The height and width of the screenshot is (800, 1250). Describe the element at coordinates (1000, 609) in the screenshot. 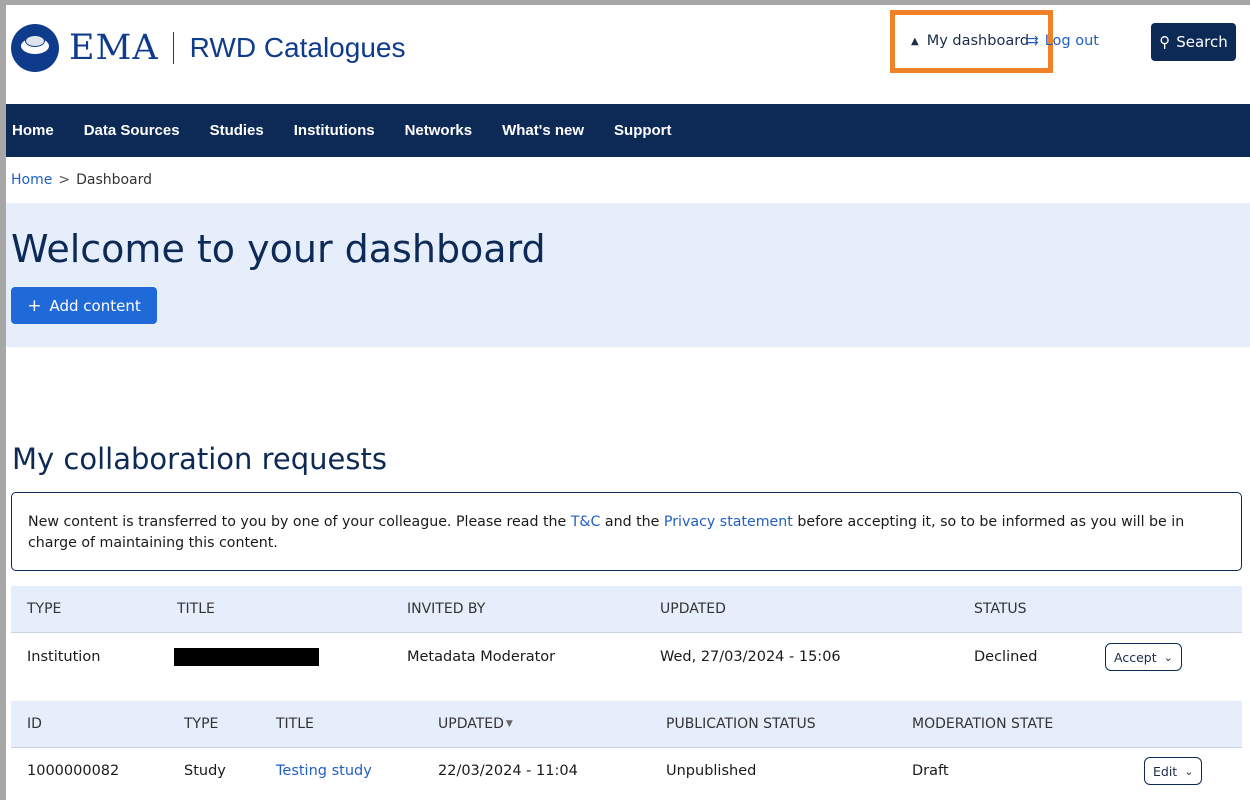

I see `col-status: STATUS` at that location.